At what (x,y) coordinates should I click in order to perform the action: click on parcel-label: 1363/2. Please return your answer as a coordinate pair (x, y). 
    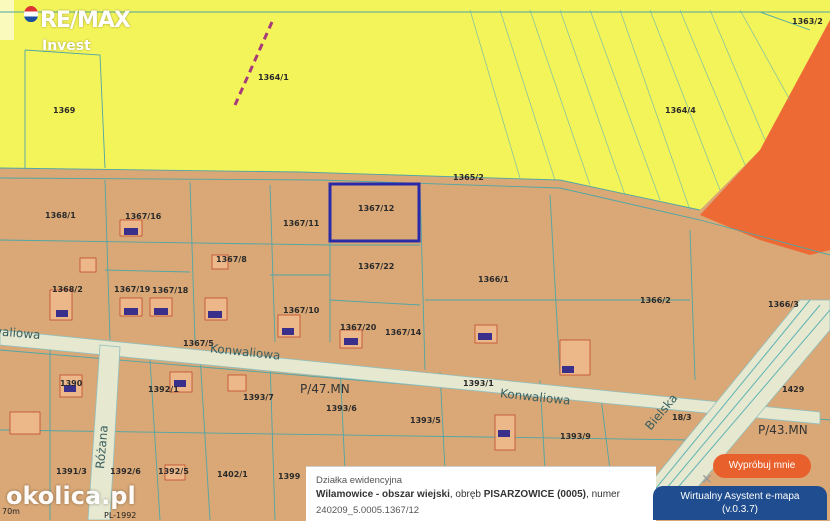
    Looking at the image, I should click on (807, 21).